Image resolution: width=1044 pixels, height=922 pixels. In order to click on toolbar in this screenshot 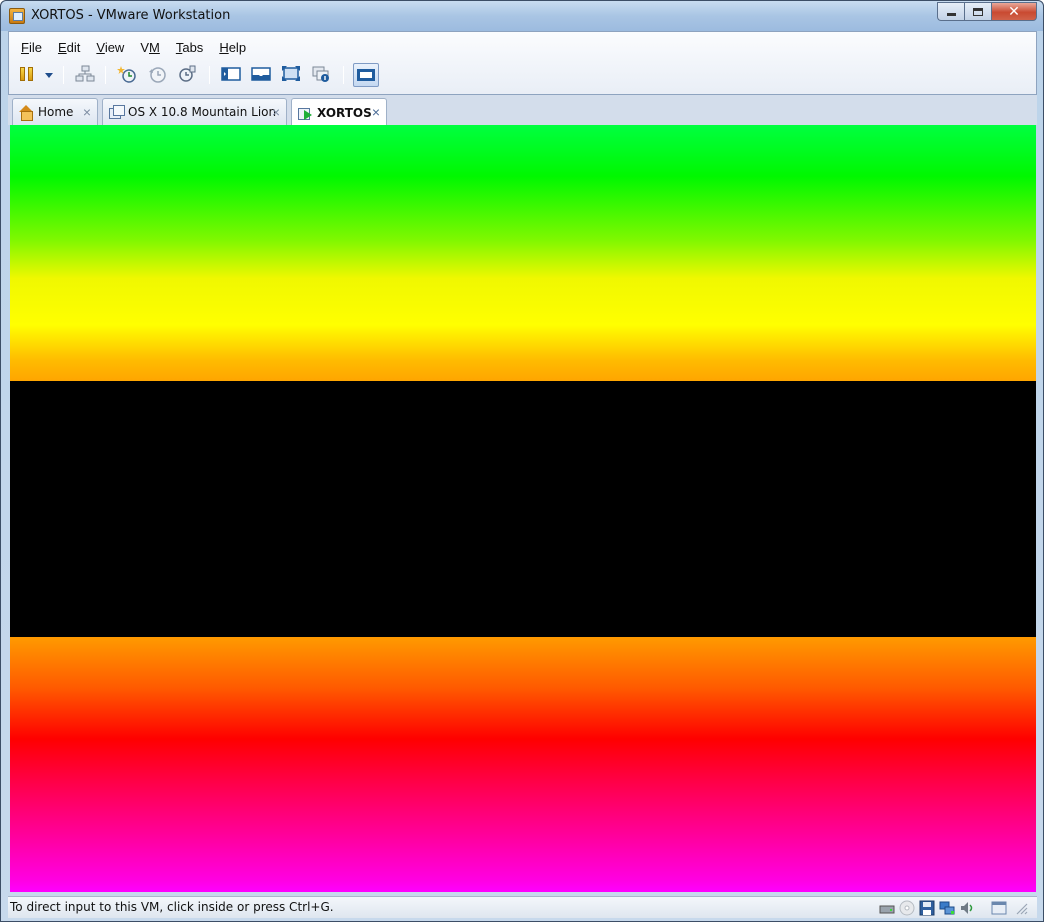, I will do `click(197, 75)`.